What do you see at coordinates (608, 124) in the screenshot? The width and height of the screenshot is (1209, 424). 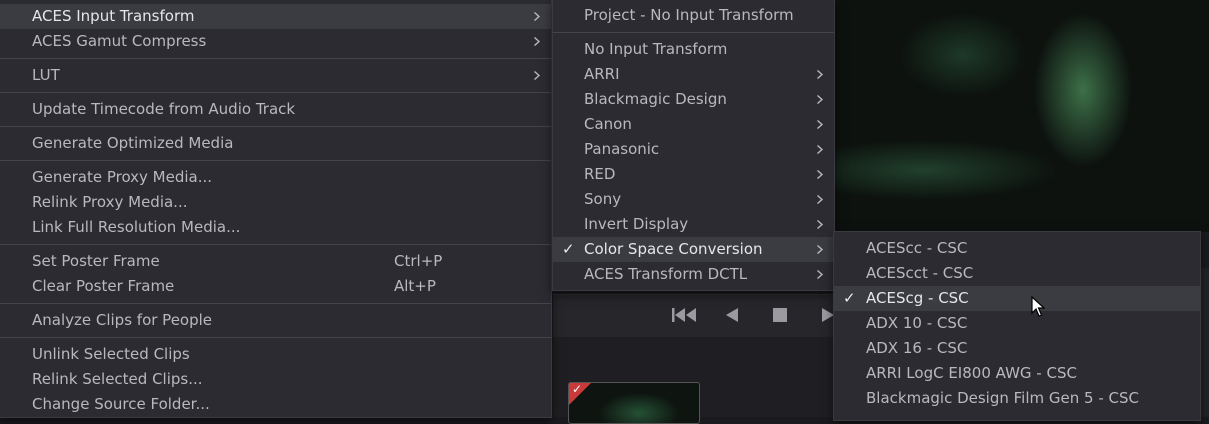 I see `menu-item-label: Canon` at bounding box center [608, 124].